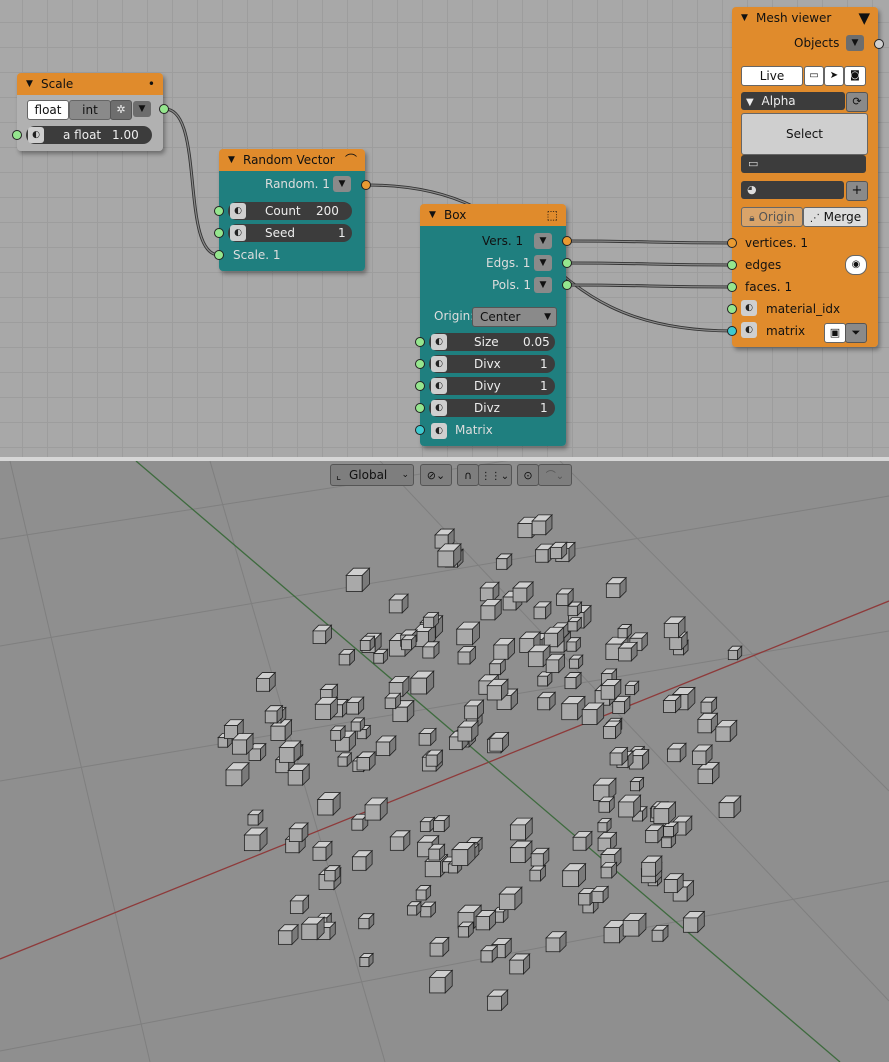 The image size is (889, 1062). What do you see at coordinates (90, 84) in the screenshot?
I see `scale-node-header: ▼ Scale •` at bounding box center [90, 84].